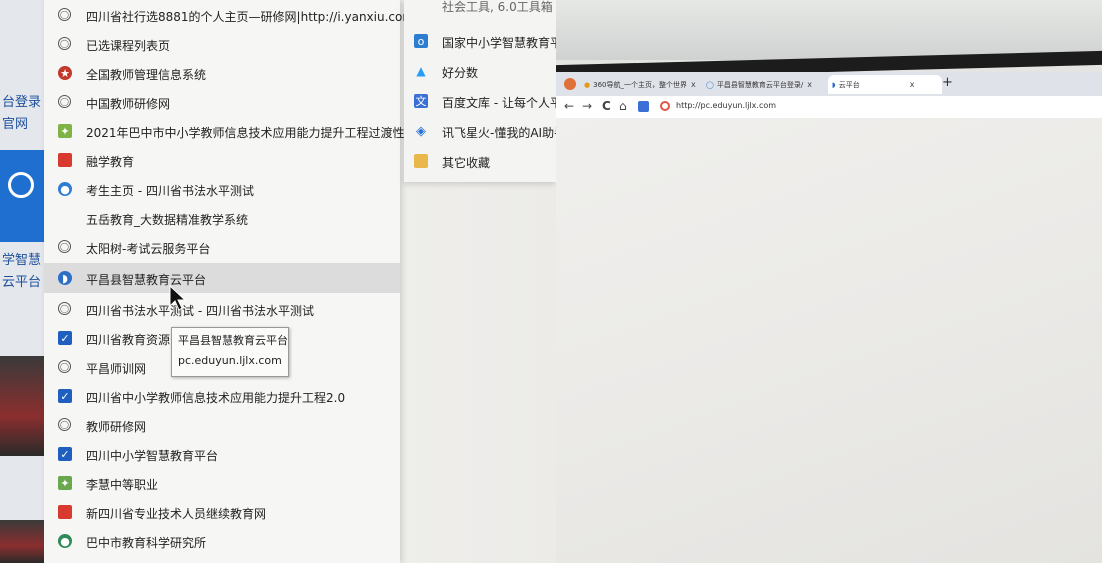 The image size is (1102, 563). Describe the element at coordinates (167, 220) in the screenshot. I see `bookmark-label: 五岳教育_大数据精准教学系统` at that location.